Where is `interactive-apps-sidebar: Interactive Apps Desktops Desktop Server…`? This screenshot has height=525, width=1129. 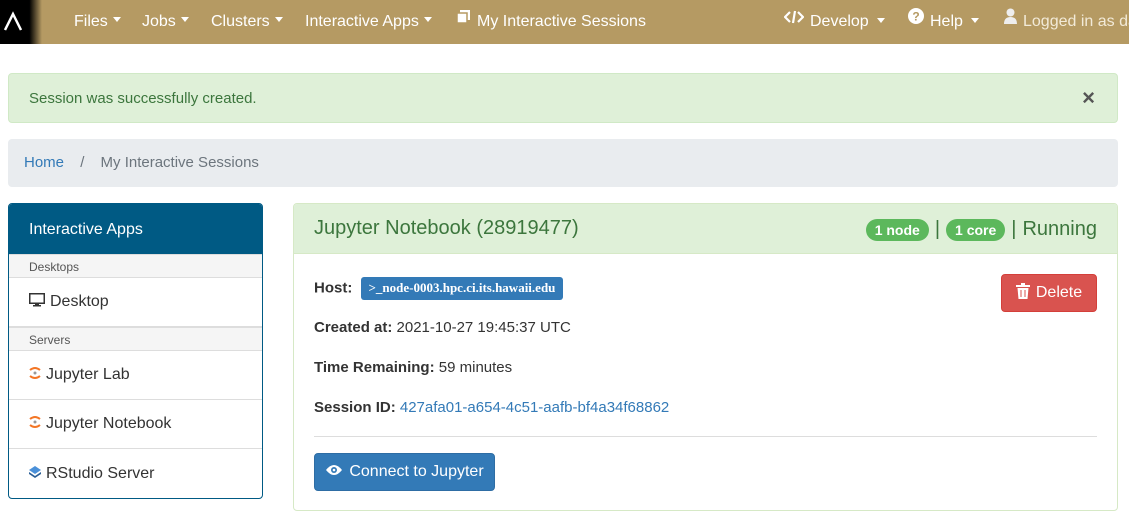 interactive-apps-sidebar: Interactive Apps Desktops Desktop Server… is located at coordinates (135, 351).